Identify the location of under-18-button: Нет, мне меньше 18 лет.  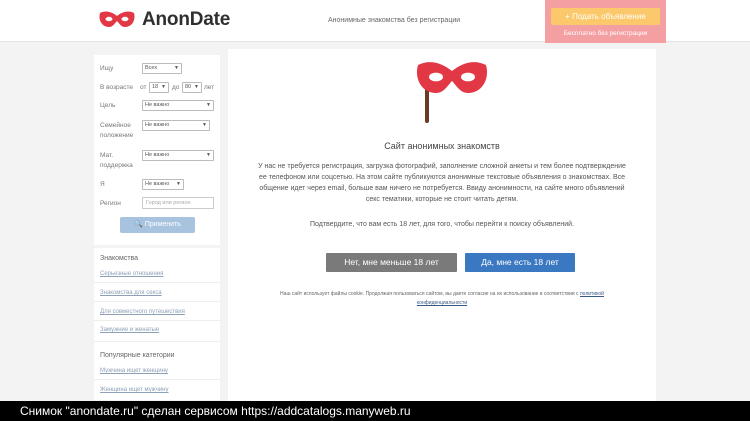
(391, 262).